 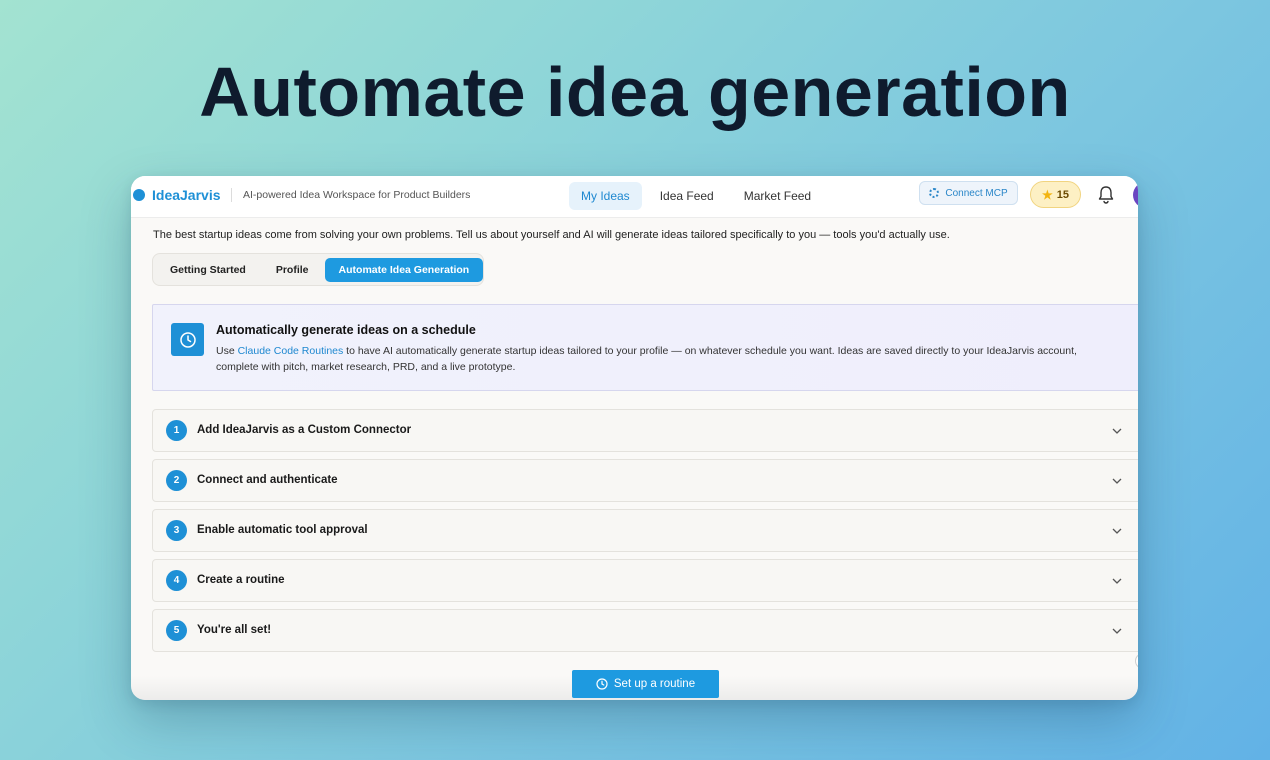 What do you see at coordinates (292, 270) in the screenshot?
I see `tab-profile: Profile` at bounding box center [292, 270].